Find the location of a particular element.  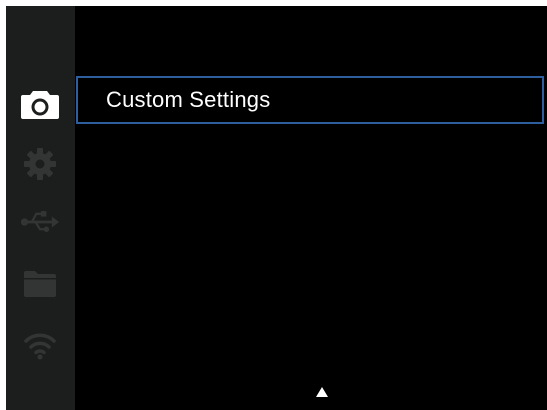

up-arrow-icon is located at coordinates (322, 392).